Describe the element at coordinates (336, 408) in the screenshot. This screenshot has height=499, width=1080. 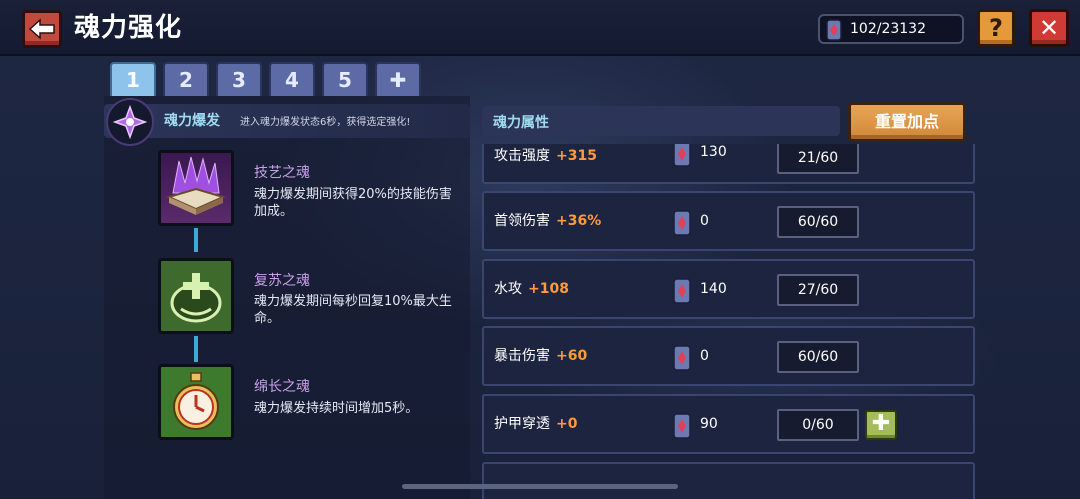
I see `skill-3-description: 魂力爆发持续时间增加5秒。` at that location.